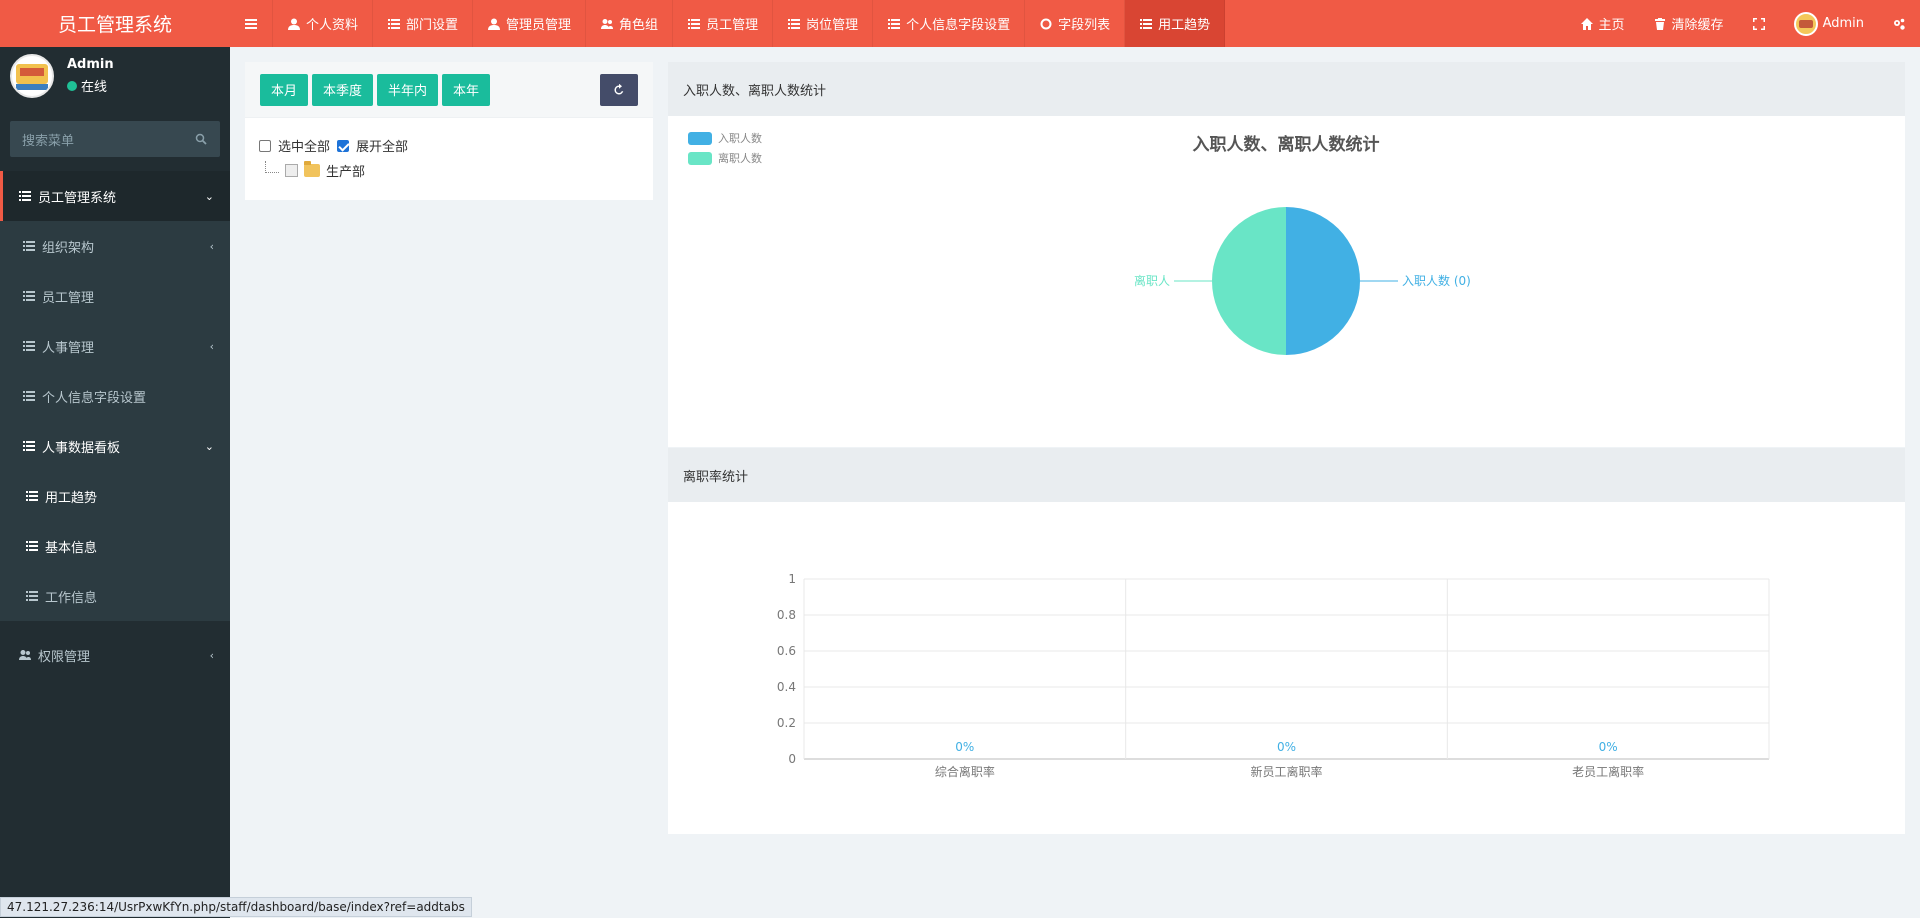  What do you see at coordinates (639, 25) in the screenshot?
I see `tab-label: 角色组` at bounding box center [639, 25].